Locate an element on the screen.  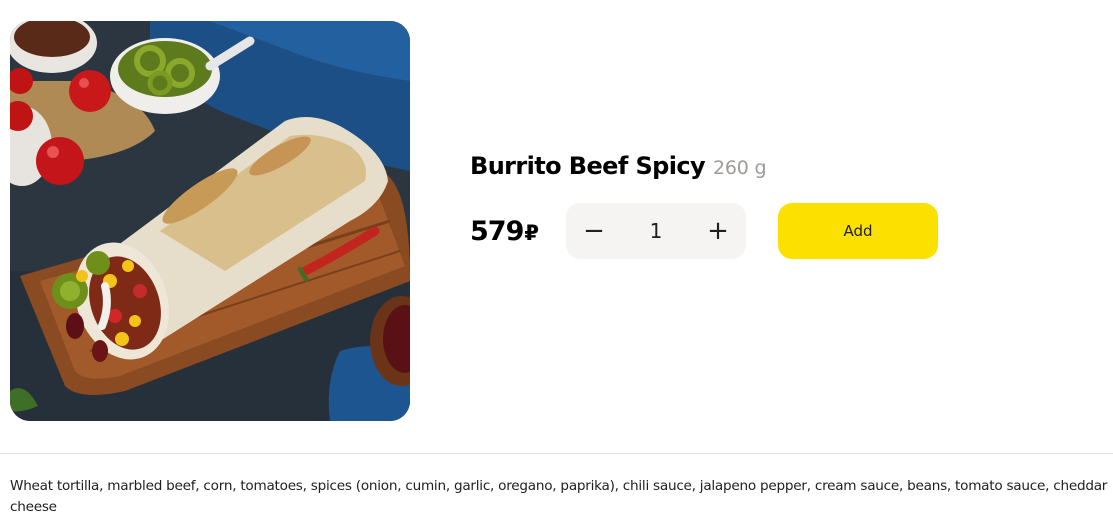
product-price: 579 ₽ is located at coordinates (518, 231).